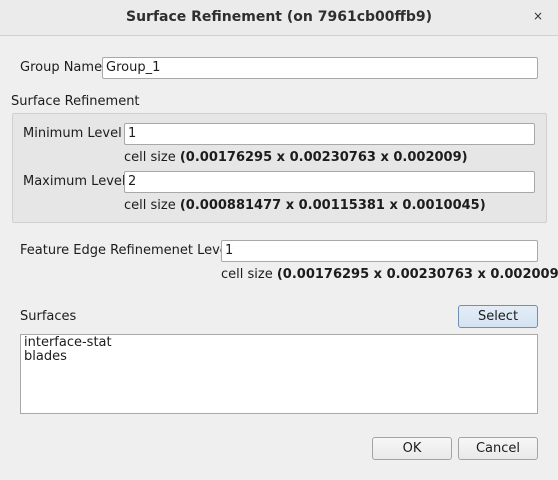 The image size is (558, 480). What do you see at coordinates (538, 16) in the screenshot?
I see `close-icon: ×` at bounding box center [538, 16].